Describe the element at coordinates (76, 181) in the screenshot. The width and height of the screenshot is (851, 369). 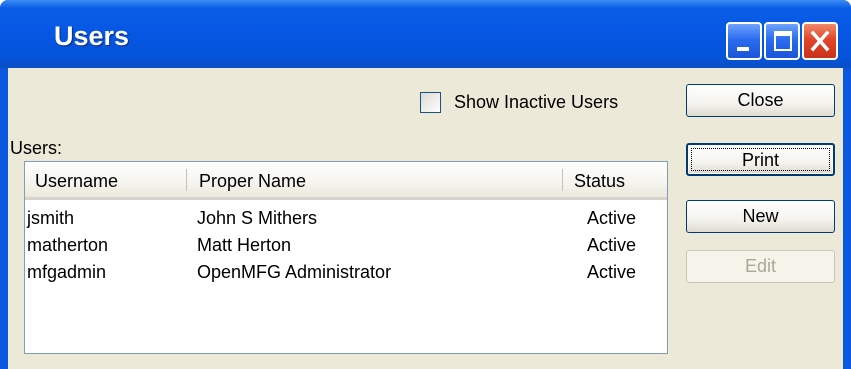
I see `column-header-username: Username` at that location.